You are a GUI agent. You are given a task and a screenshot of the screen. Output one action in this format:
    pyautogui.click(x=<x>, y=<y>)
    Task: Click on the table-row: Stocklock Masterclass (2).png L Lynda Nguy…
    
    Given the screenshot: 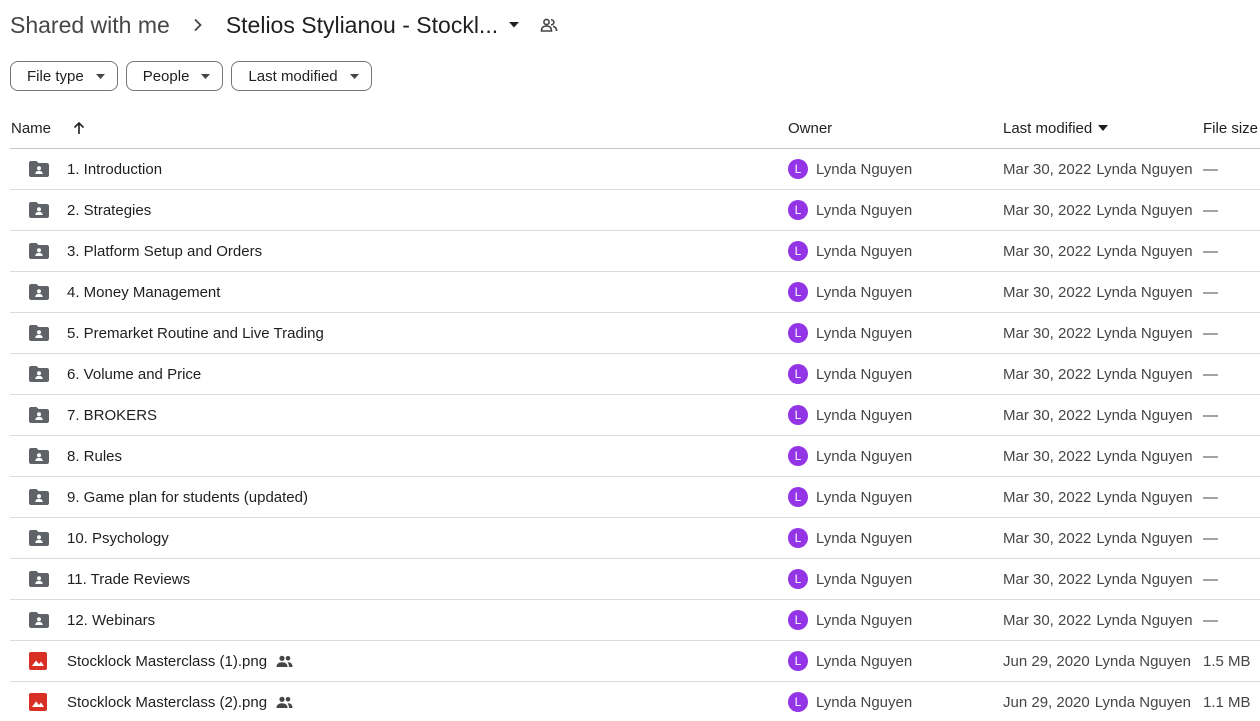 What is the action you would take?
    pyautogui.click(x=635, y=701)
    